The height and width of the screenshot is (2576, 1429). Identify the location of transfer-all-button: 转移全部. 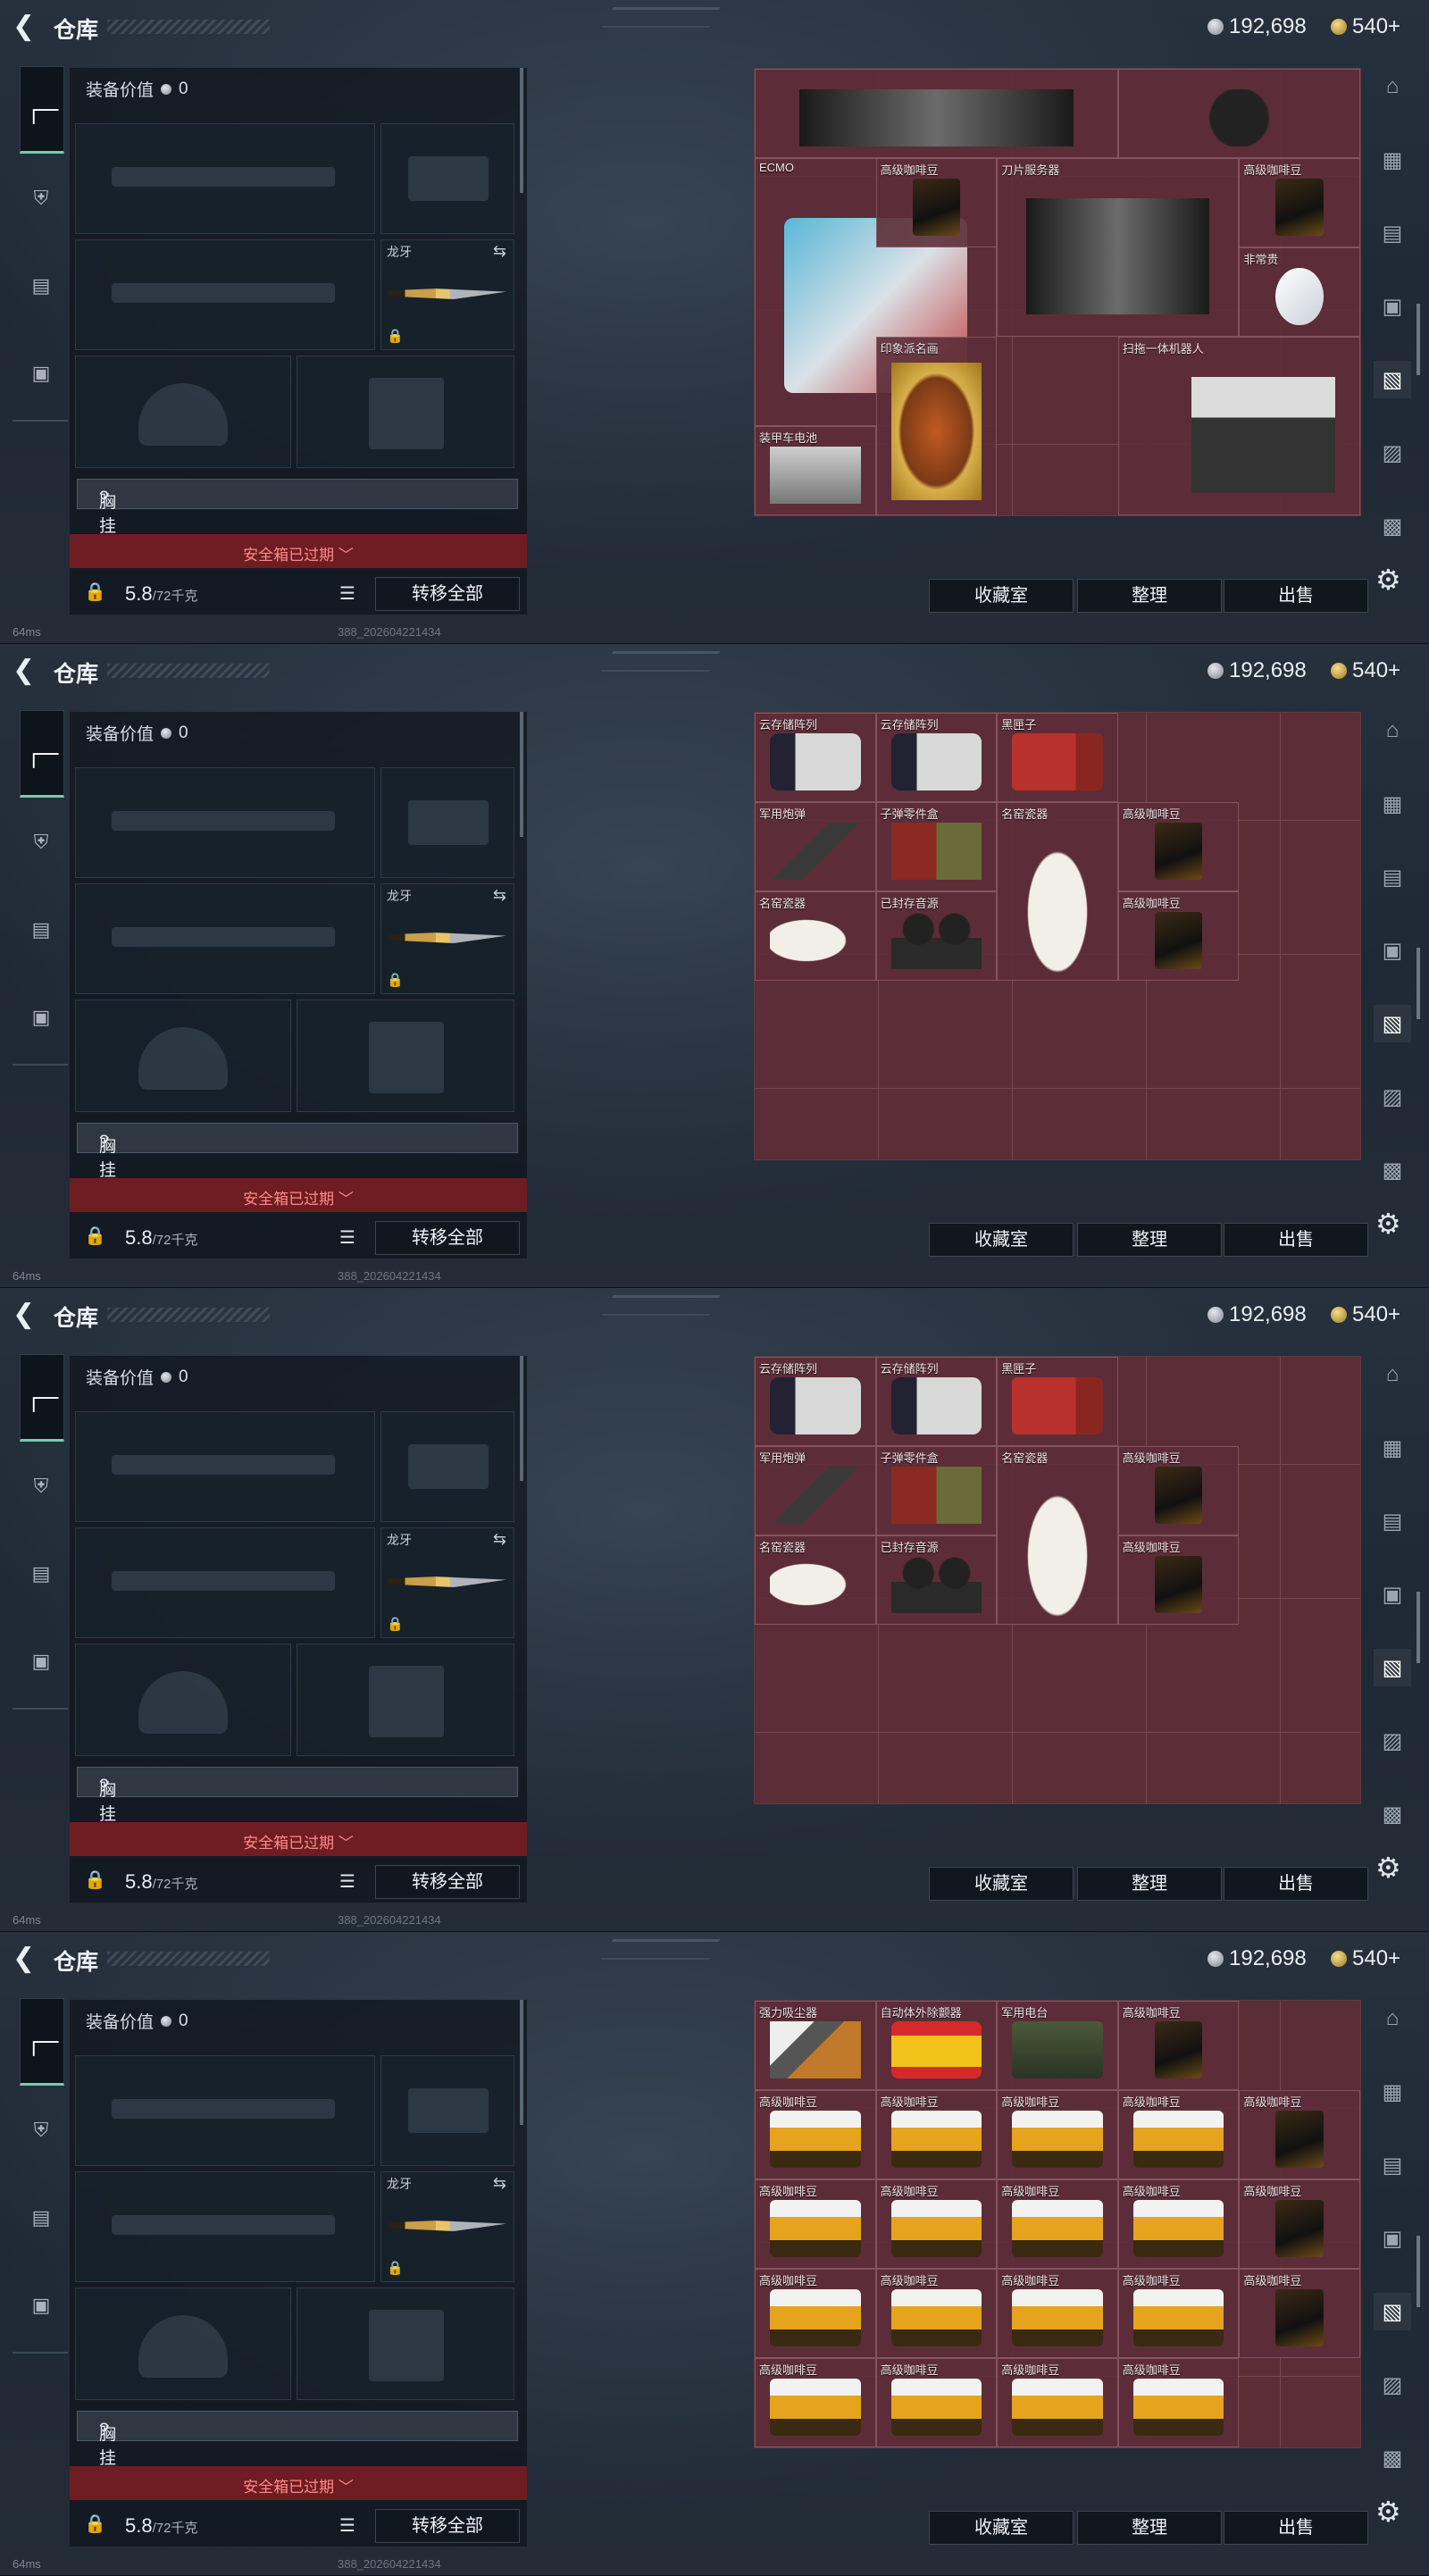
(447, 1238).